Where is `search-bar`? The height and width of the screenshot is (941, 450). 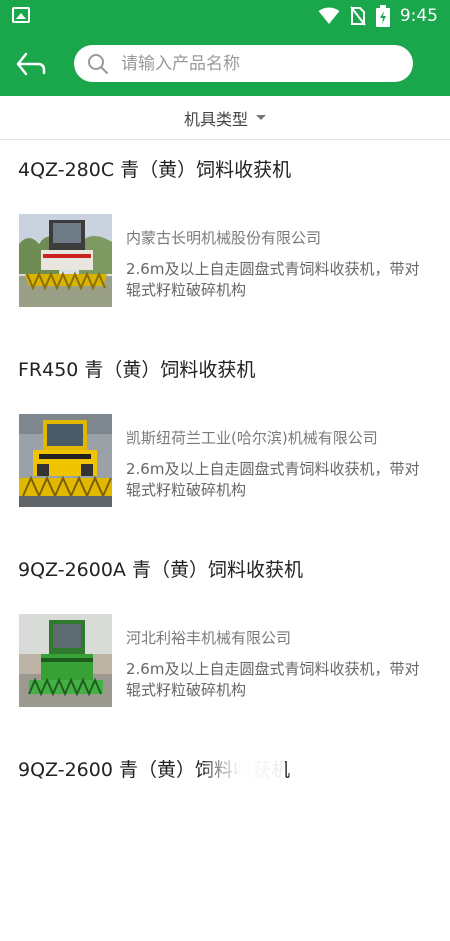
search-bar is located at coordinates (243, 63).